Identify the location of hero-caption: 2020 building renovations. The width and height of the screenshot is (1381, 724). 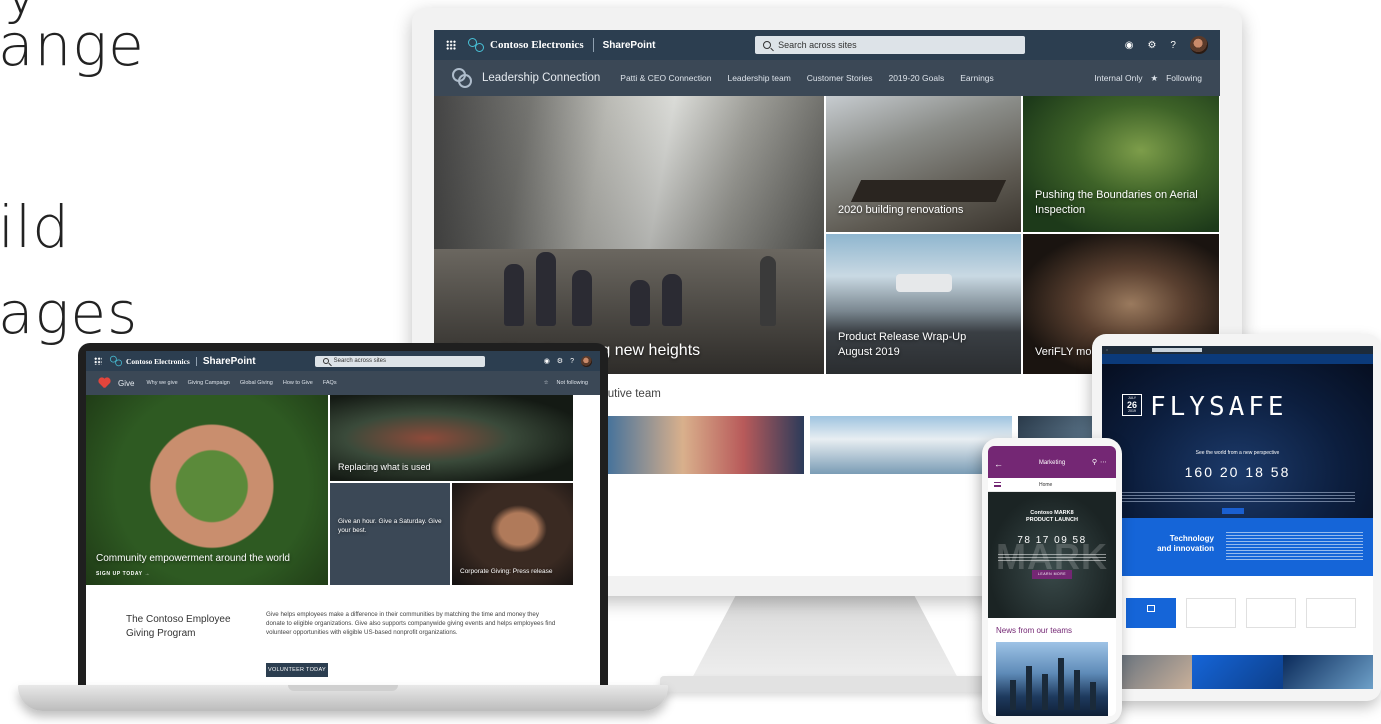
(901, 210).